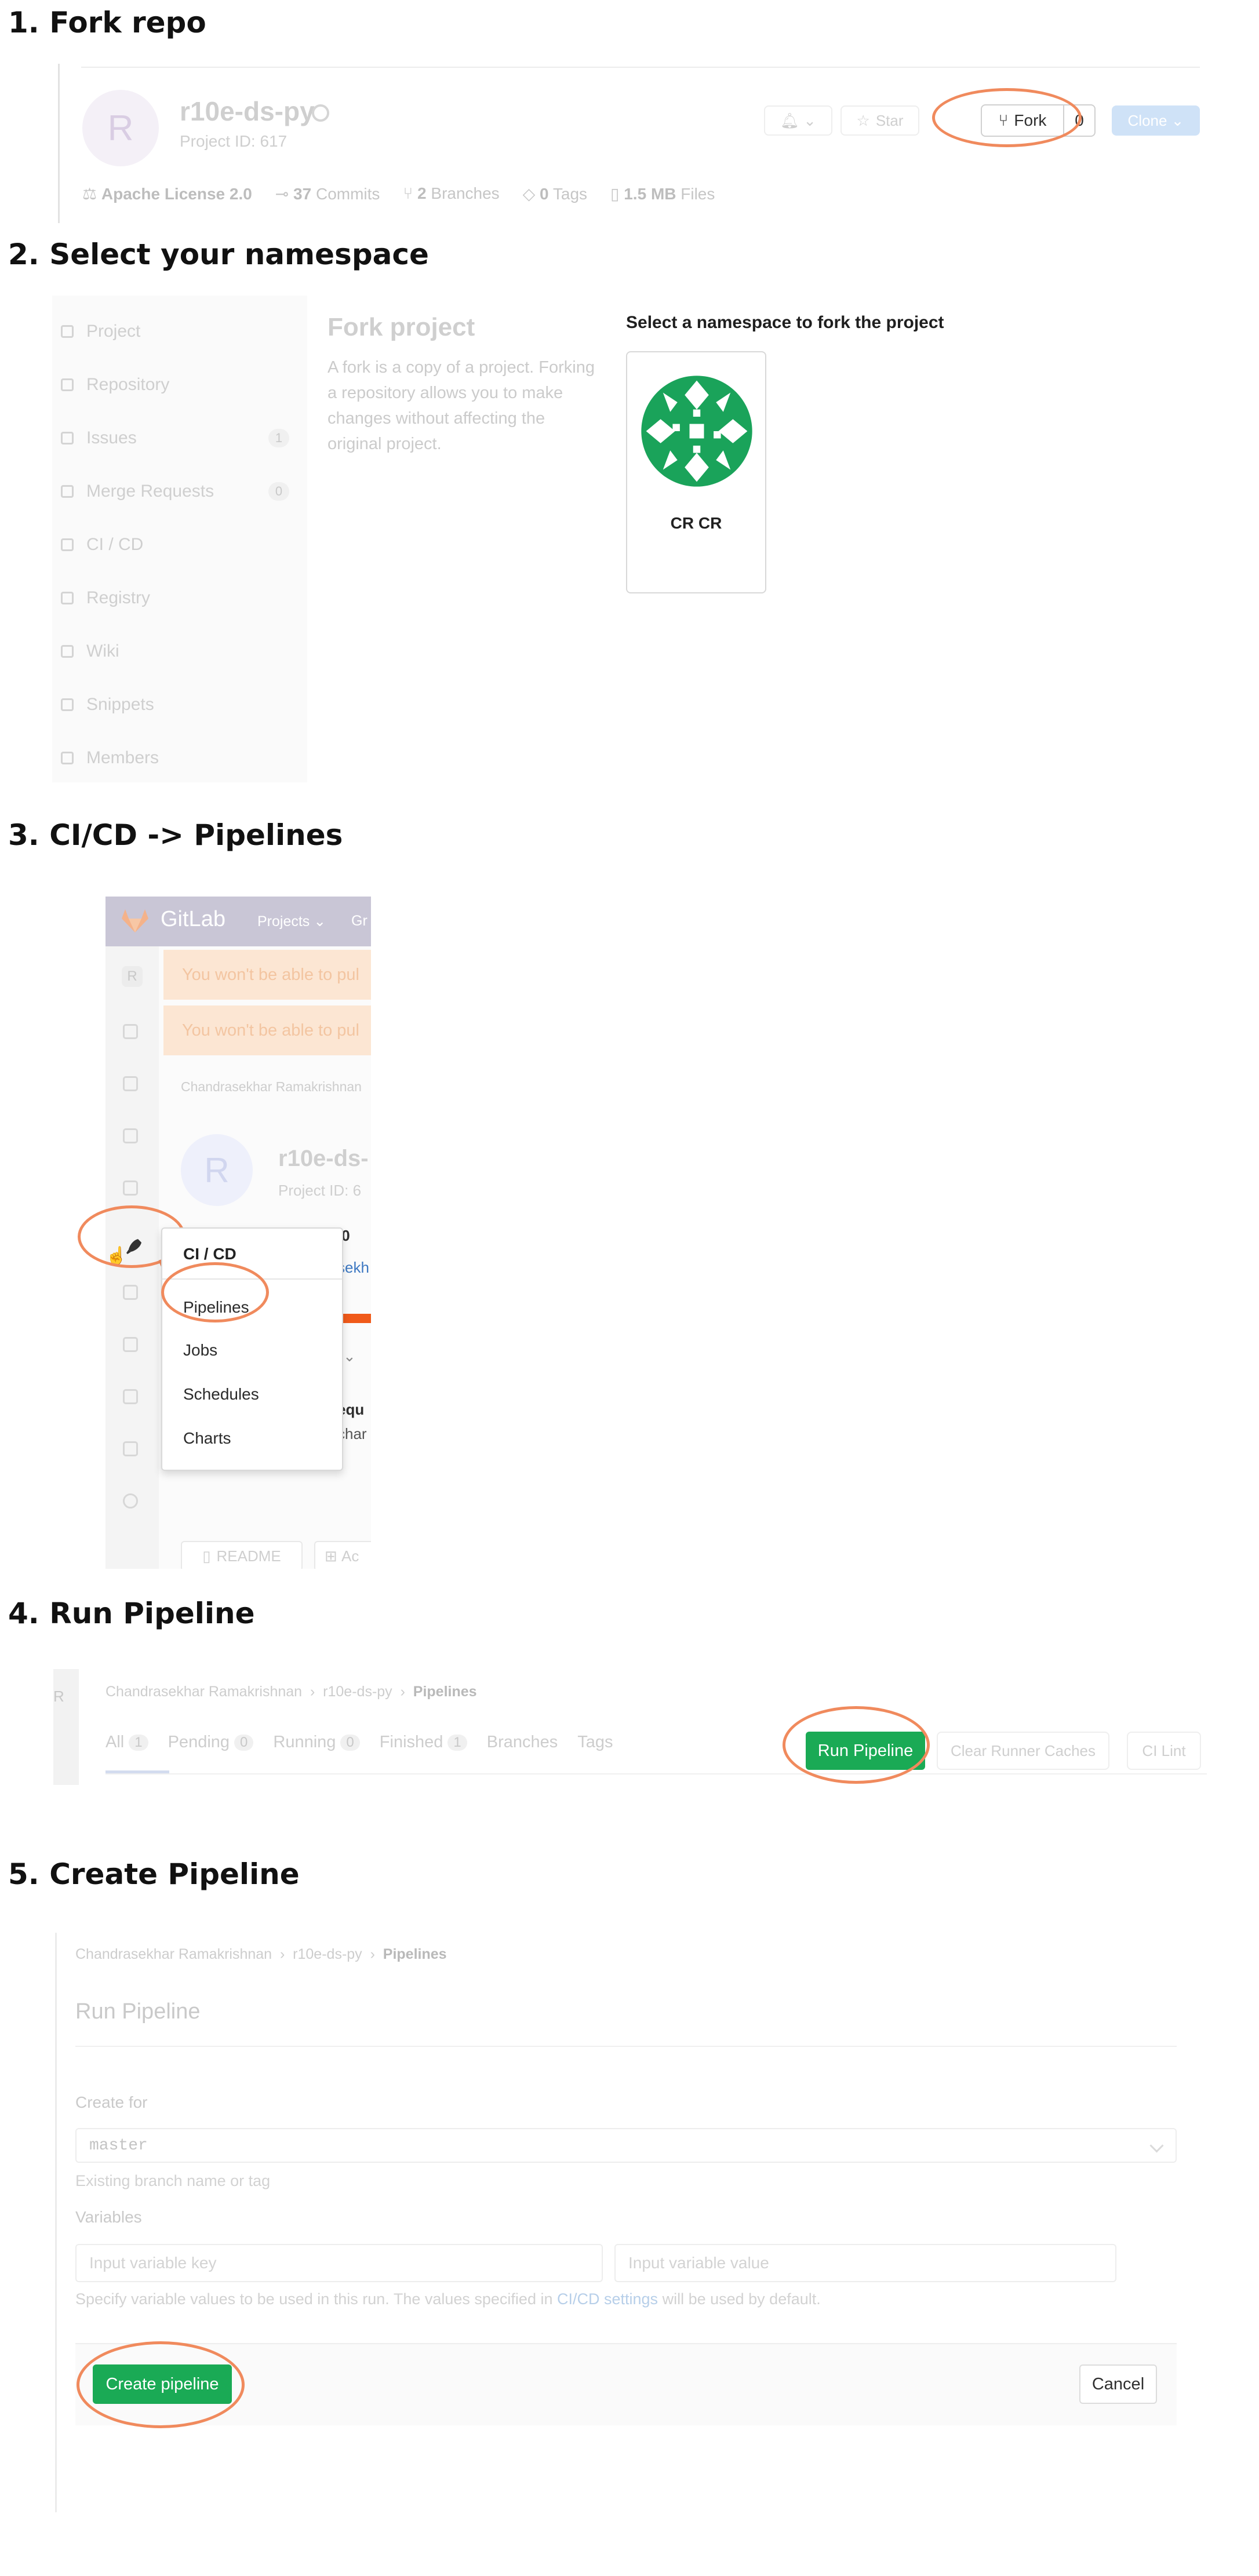  I want to click on ci-cd-settings-link: CI/CD settings, so click(607, 2299).